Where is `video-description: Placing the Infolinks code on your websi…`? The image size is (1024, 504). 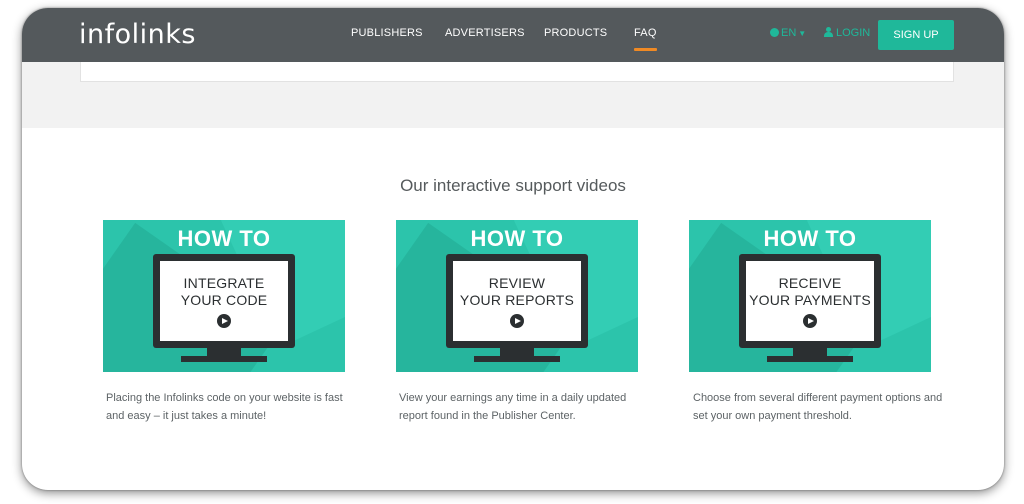
video-description: Placing the Infolinks code on your websi… is located at coordinates (224, 407).